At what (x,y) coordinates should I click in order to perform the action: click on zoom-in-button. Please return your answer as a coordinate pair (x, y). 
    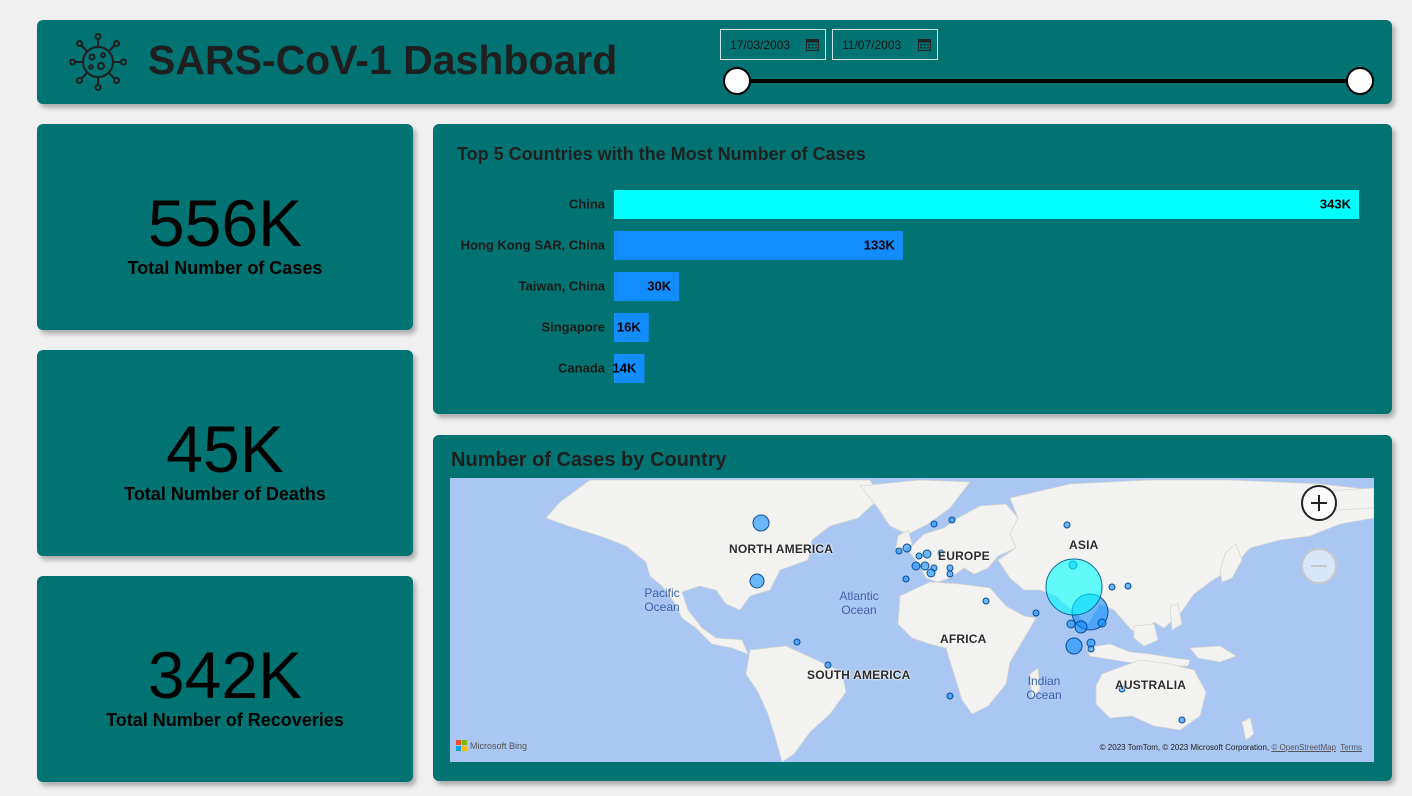
    Looking at the image, I should click on (1319, 503).